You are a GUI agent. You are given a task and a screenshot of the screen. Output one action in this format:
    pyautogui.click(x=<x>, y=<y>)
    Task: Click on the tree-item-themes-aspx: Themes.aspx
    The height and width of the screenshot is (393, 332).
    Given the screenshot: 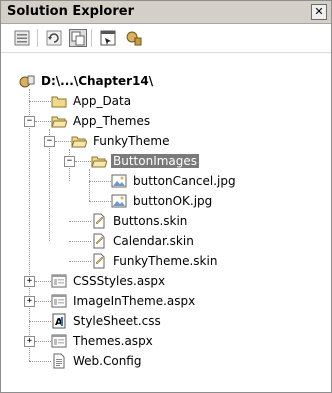 What is the action you would take?
    pyautogui.click(x=103, y=341)
    